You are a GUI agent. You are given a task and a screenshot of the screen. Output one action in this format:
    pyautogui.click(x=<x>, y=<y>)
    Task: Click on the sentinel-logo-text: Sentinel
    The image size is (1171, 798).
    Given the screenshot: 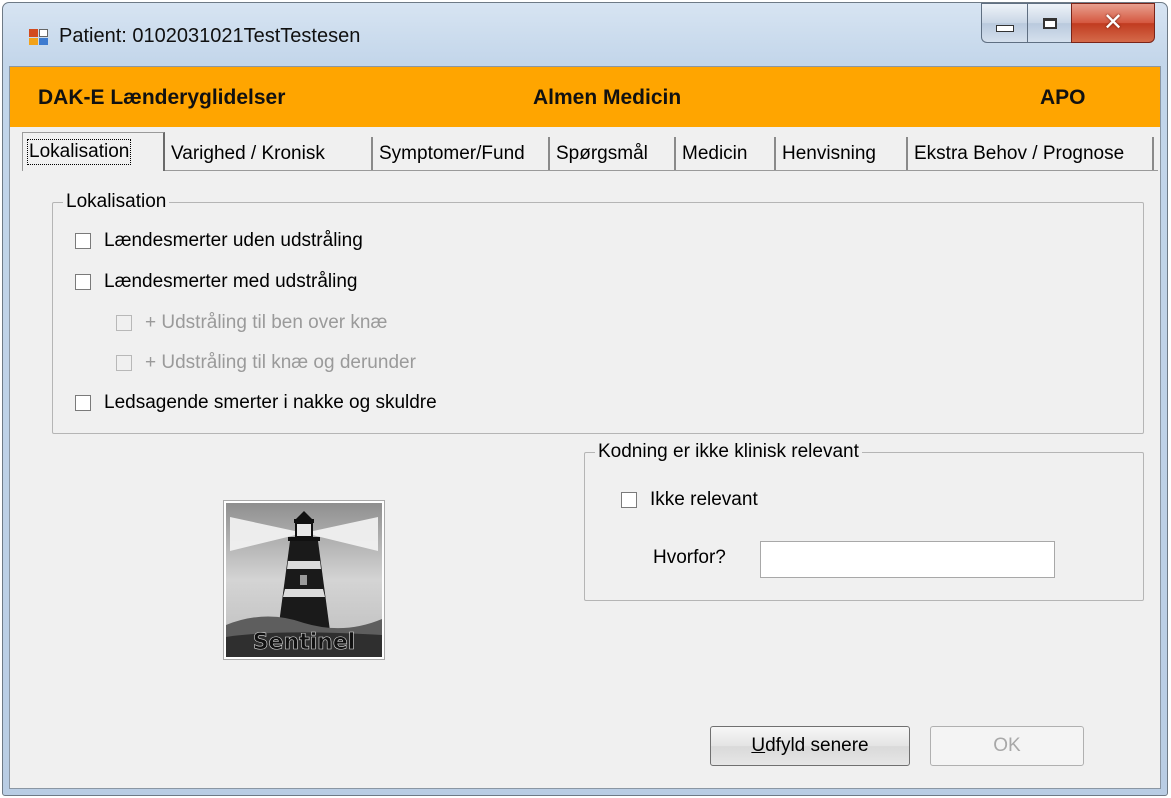 What is the action you would take?
    pyautogui.click(x=304, y=642)
    